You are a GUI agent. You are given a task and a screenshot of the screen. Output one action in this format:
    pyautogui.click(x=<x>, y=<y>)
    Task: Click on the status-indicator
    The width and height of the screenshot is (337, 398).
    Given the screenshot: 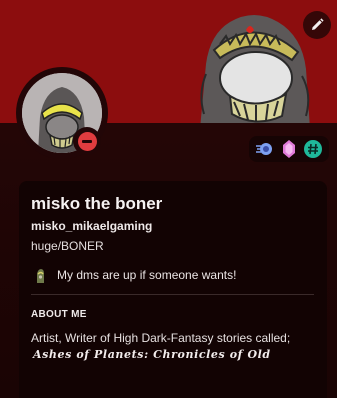 What is the action you would take?
    pyautogui.click(x=87, y=141)
    